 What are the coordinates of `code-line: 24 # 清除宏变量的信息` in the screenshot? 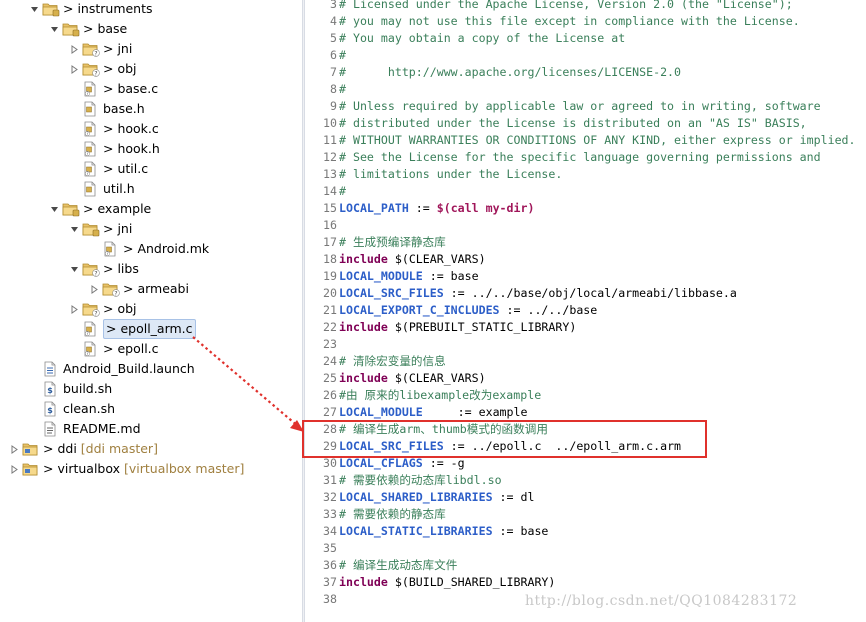 It's located at (375, 361).